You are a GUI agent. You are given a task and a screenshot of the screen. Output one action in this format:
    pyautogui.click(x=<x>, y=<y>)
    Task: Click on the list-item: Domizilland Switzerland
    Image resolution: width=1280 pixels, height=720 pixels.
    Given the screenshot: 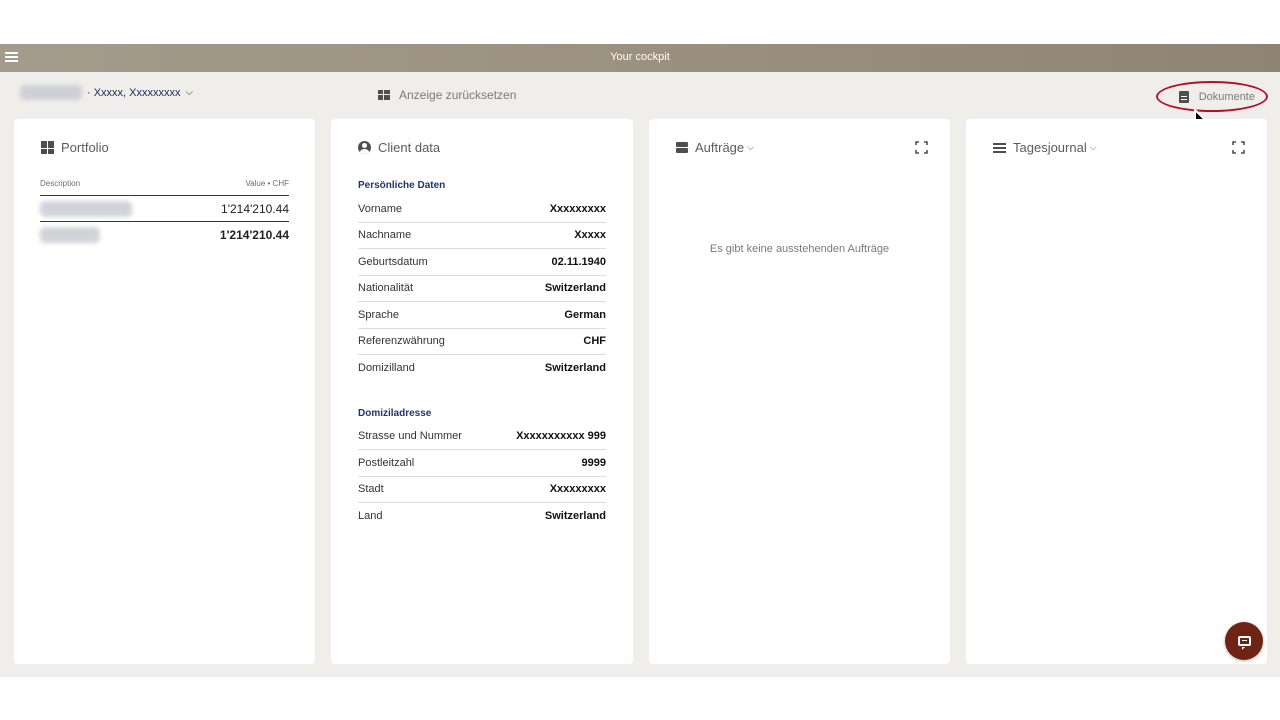 What is the action you would take?
    pyautogui.click(x=482, y=368)
    